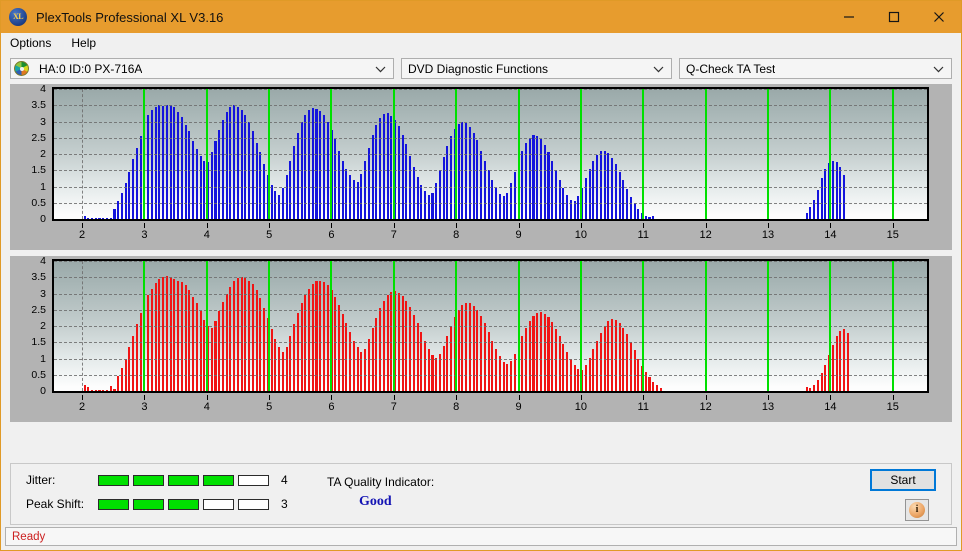  Describe the element at coordinates (43, 260) in the screenshot. I see `y-tick-label: 4` at that location.